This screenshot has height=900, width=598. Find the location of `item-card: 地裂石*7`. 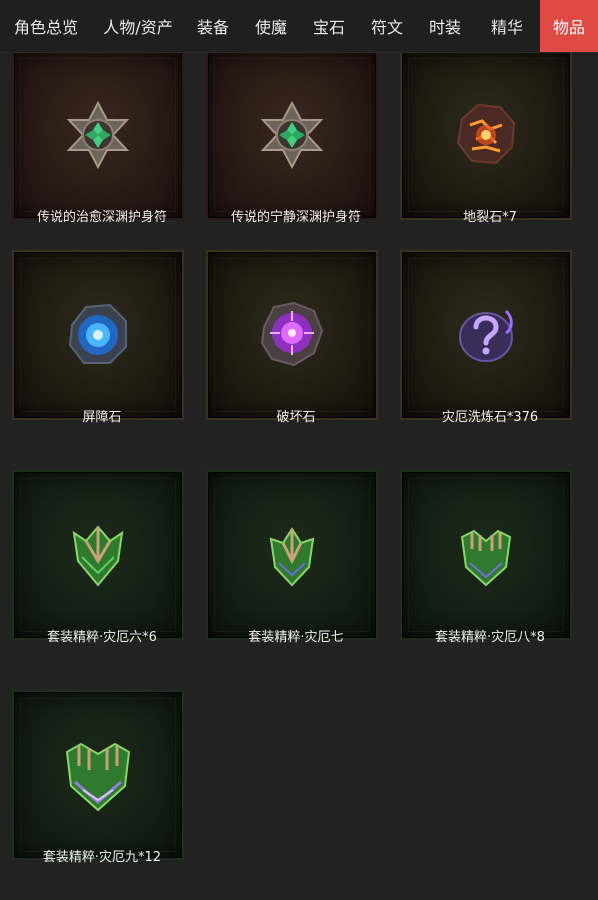

item-card: 地裂石*7 is located at coordinates (490, 150).